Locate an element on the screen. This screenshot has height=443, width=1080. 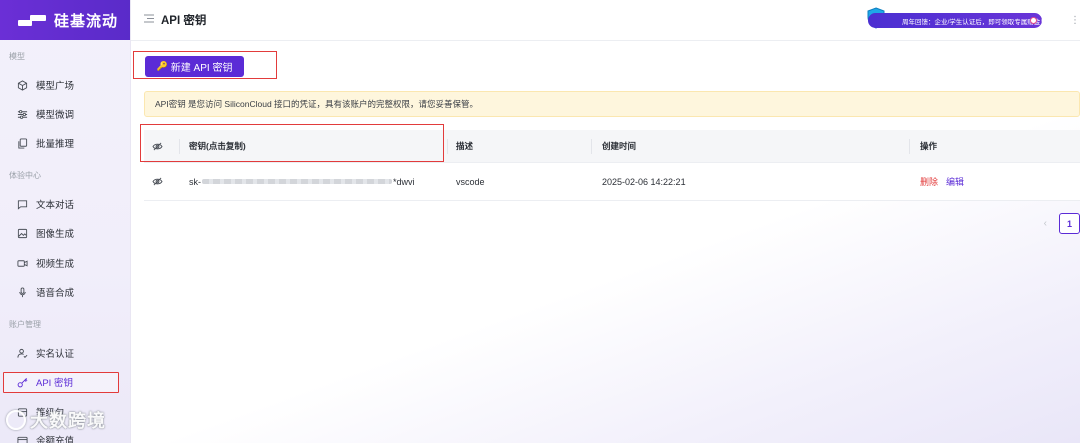
key-icon is located at coordinates (22, 382).